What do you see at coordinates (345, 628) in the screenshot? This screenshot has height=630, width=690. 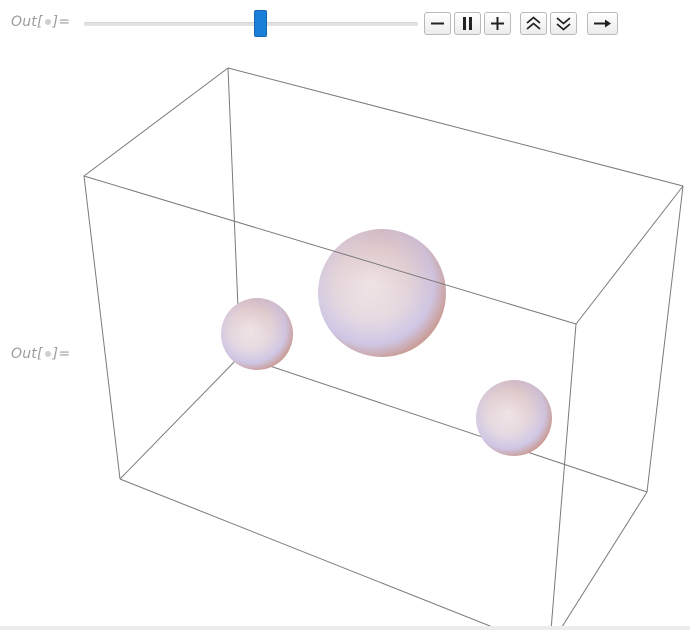 I see `notebook-bottom-bar` at bounding box center [345, 628].